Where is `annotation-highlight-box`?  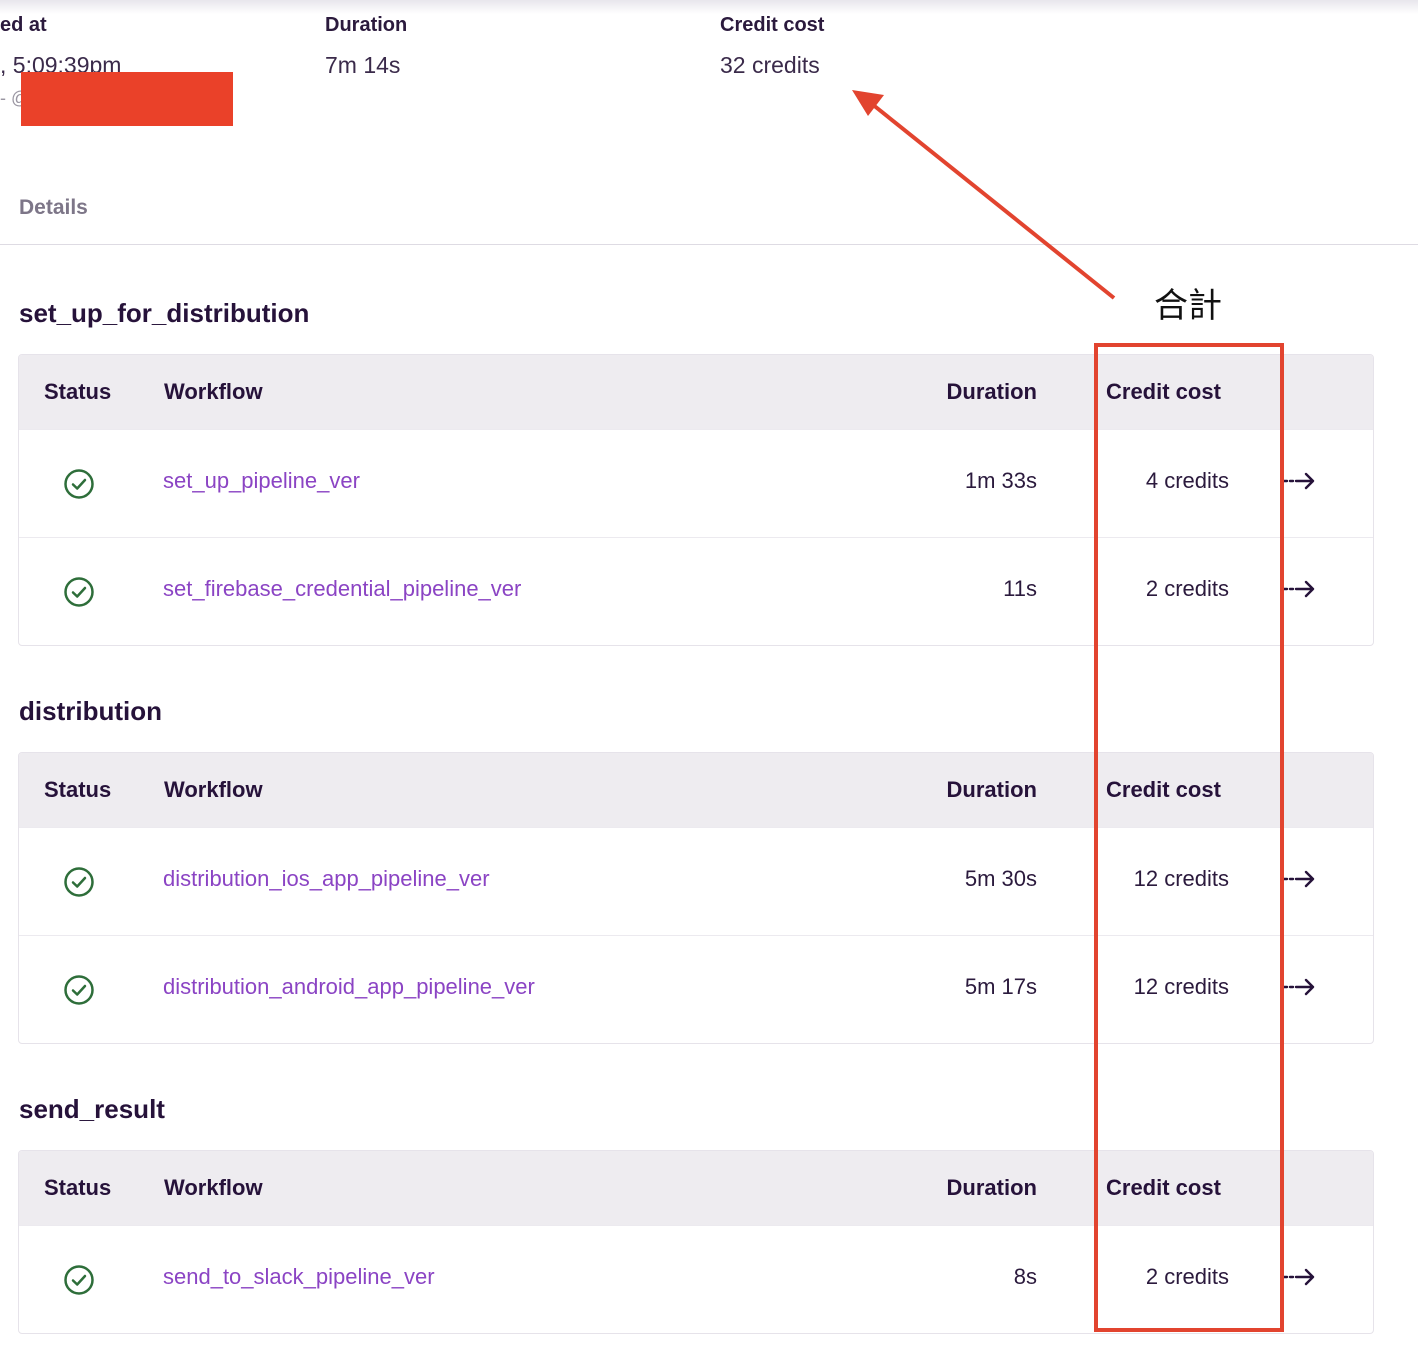
annotation-highlight-box is located at coordinates (1189, 837).